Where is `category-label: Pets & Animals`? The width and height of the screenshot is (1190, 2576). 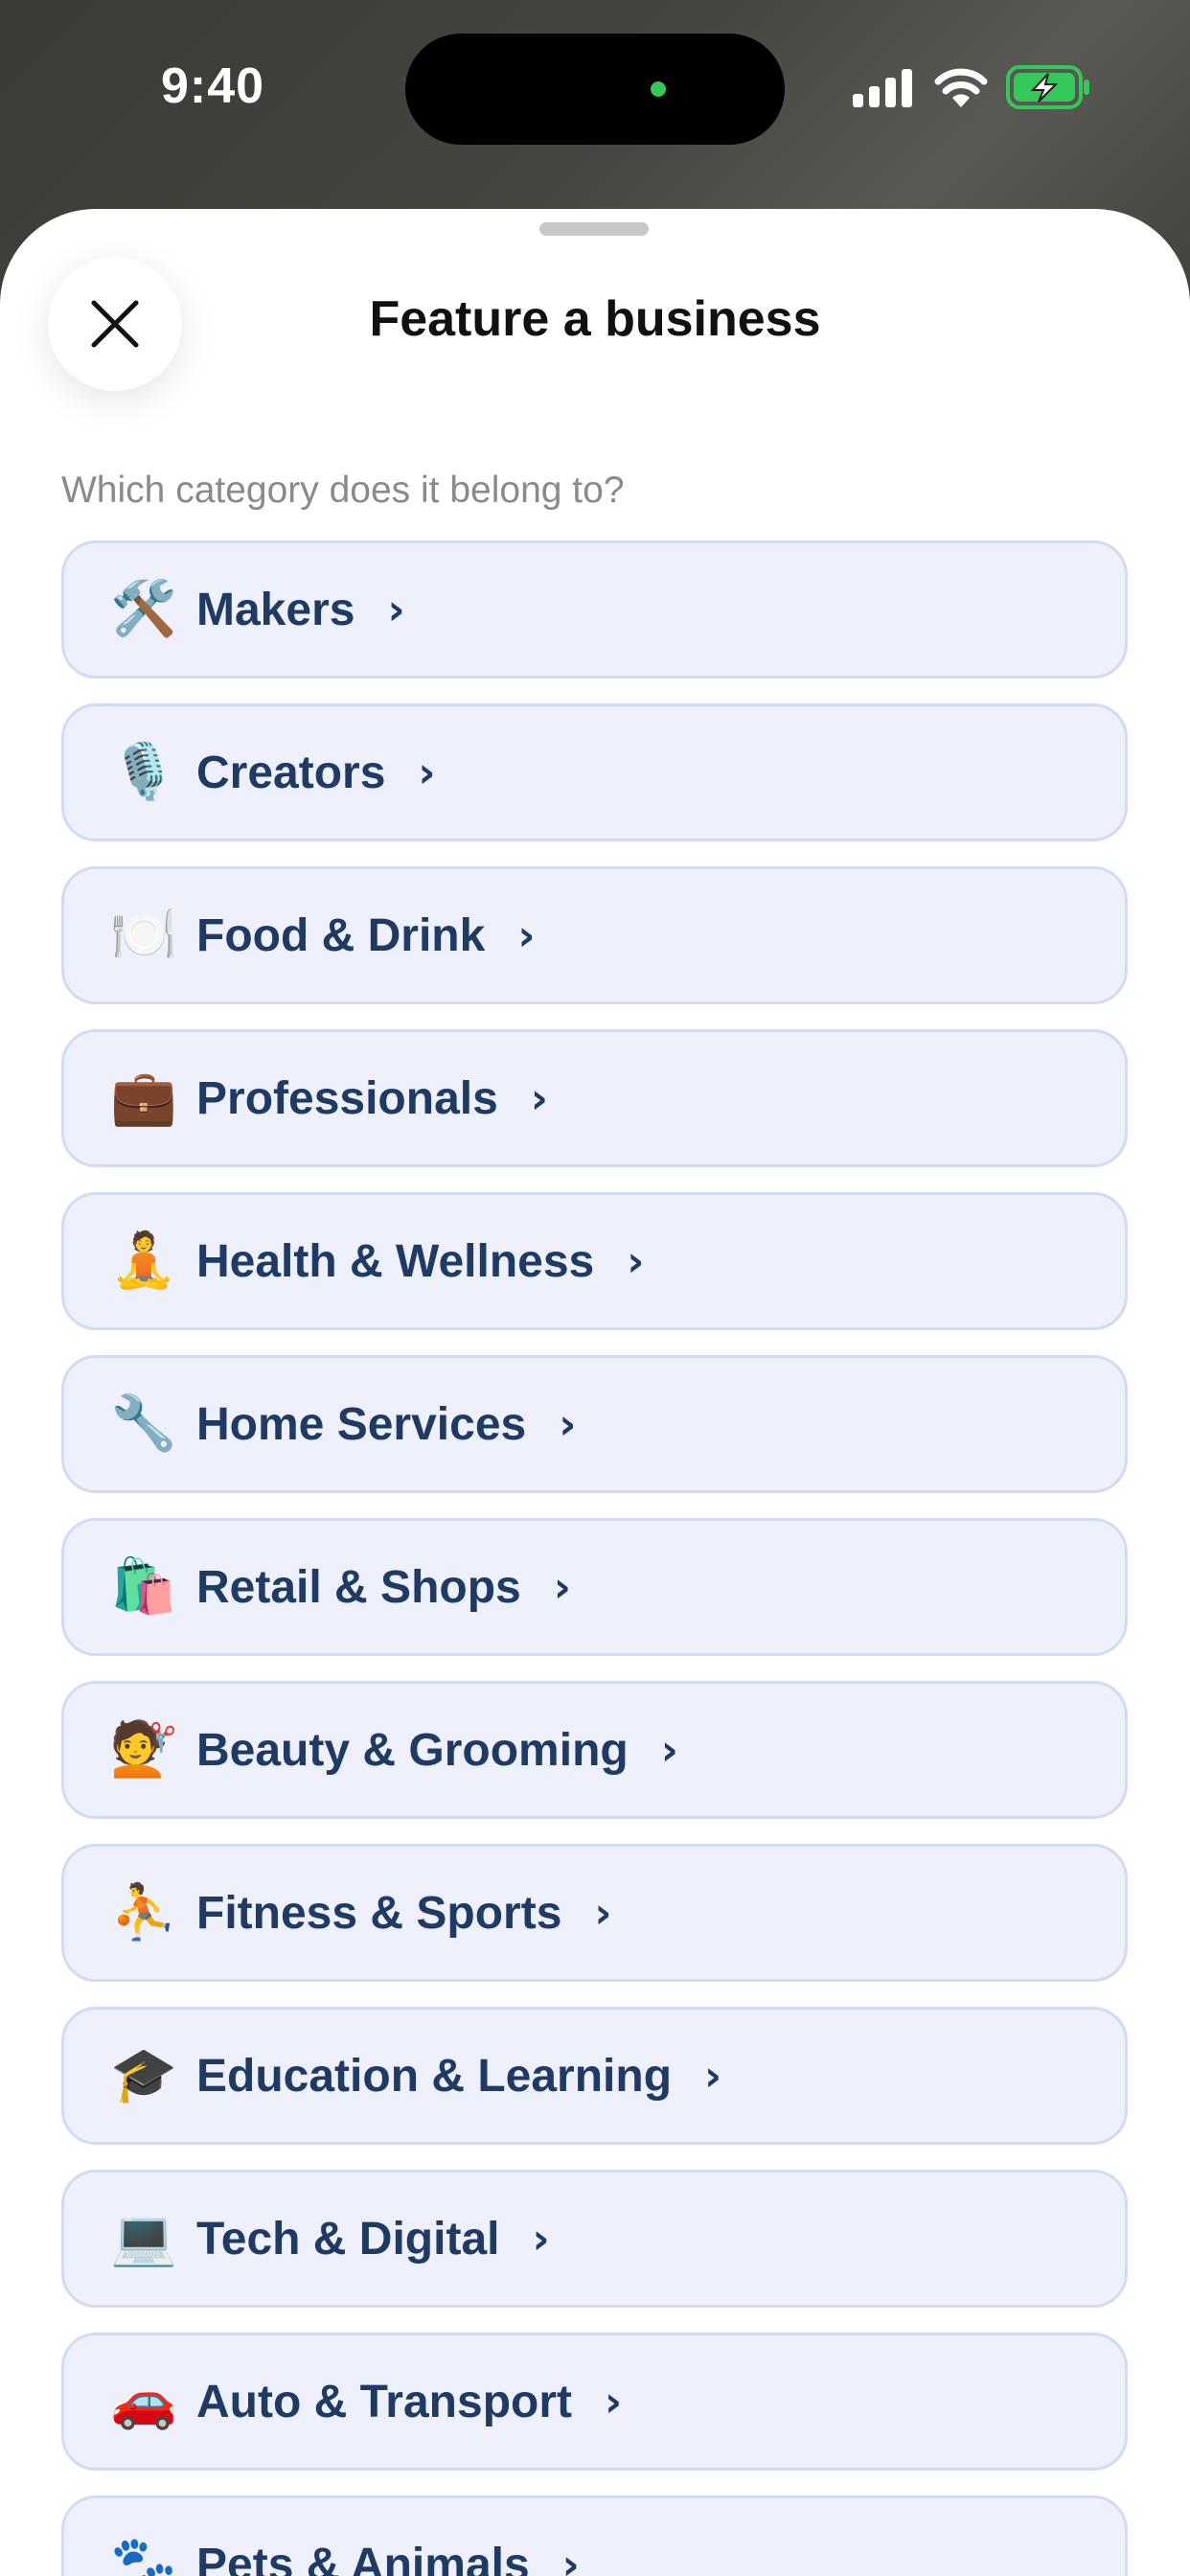
category-label: Pets & Animals is located at coordinates (363, 2557).